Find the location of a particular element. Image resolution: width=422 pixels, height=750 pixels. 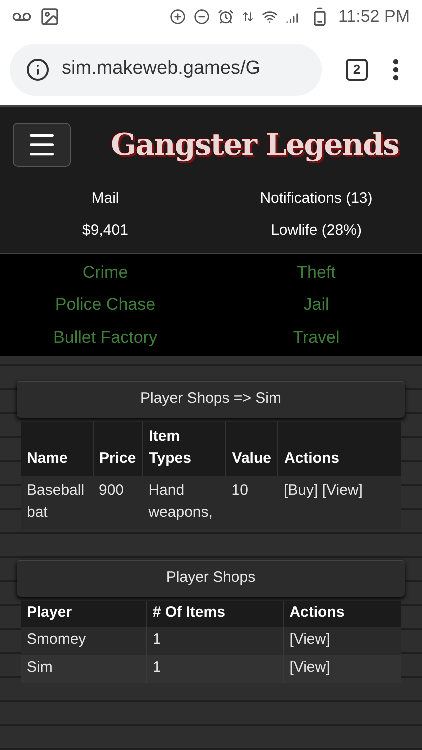

nav-link: Travel is located at coordinates (316, 337).